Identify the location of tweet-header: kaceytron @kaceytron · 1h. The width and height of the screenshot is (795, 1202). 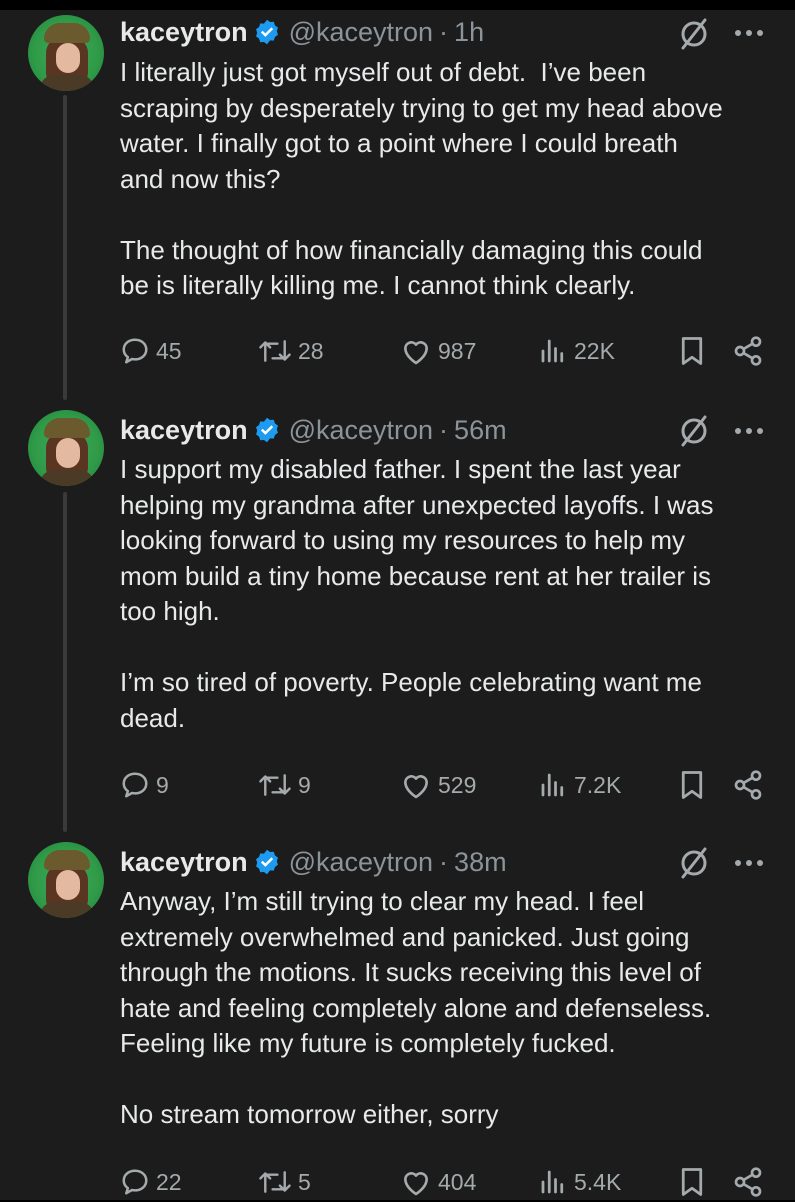
(302, 32).